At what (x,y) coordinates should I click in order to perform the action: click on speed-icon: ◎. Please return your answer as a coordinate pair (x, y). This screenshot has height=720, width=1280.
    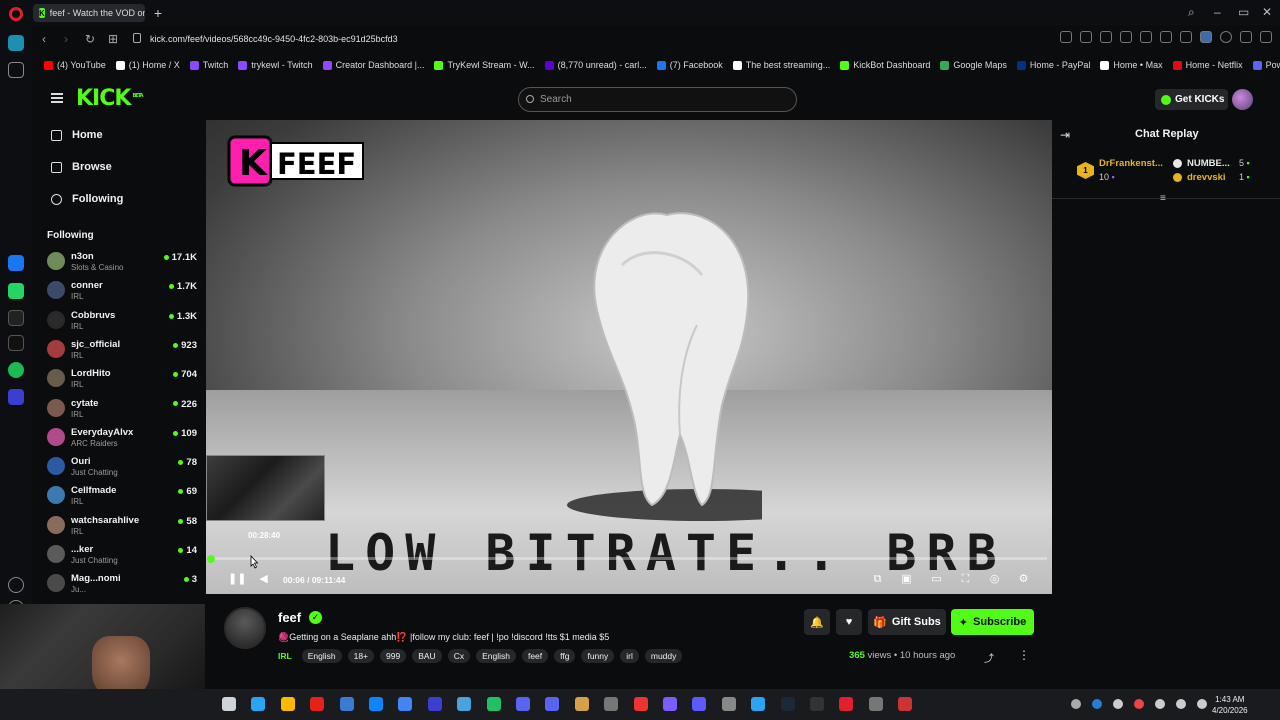
    Looking at the image, I should click on (994, 579).